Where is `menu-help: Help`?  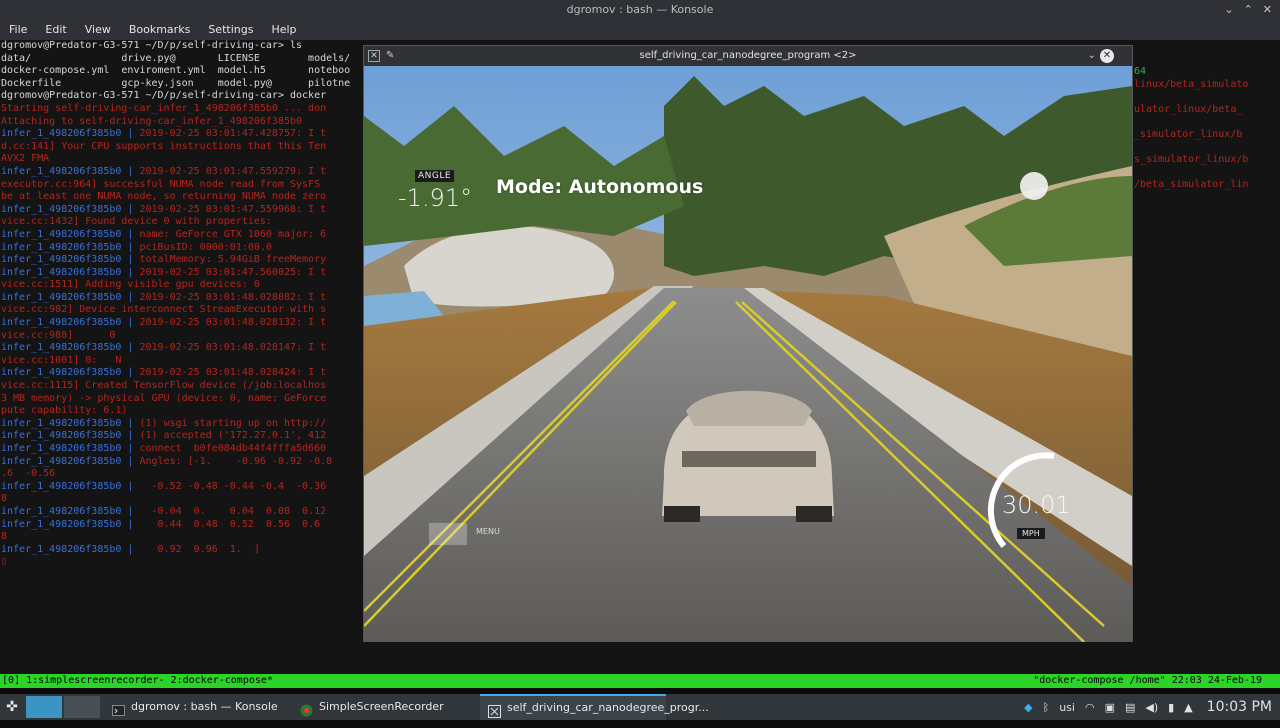
menu-help: Help is located at coordinates (283, 30).